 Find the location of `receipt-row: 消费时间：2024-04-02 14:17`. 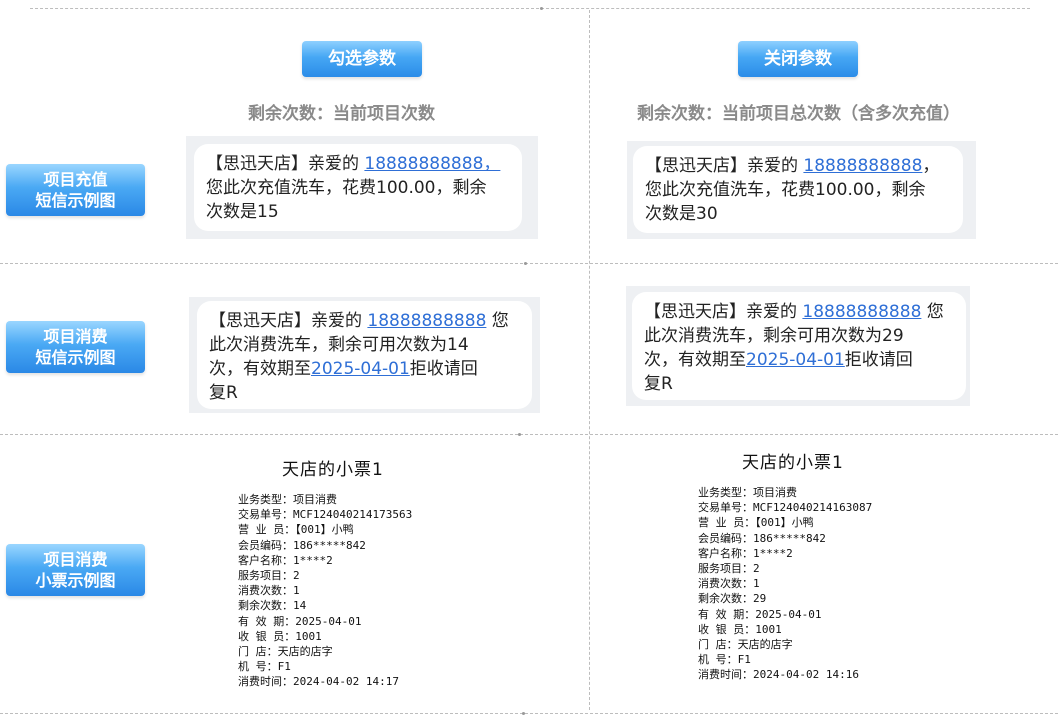

receipt-row: 消费时间：2024-04-02 14:17 is located at coordinates (318, 682).